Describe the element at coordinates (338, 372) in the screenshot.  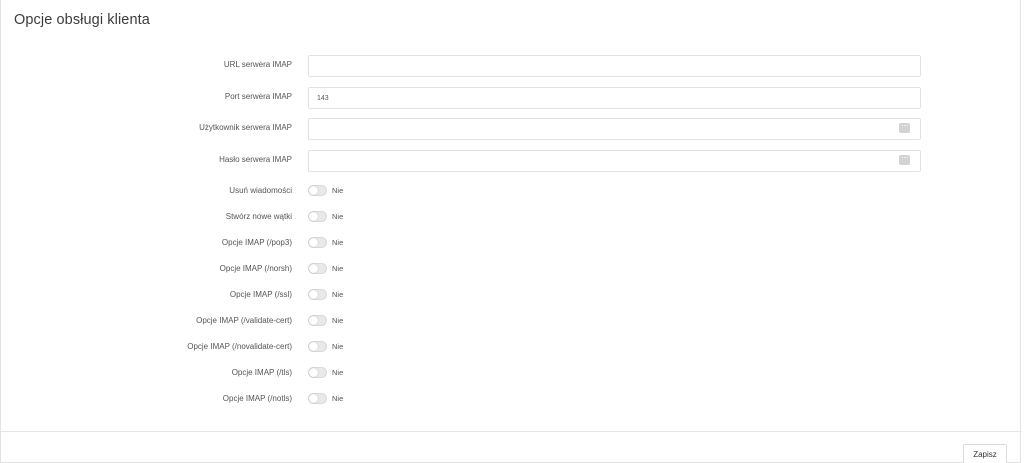
I see `imap-tls-state: Nie` at that location.